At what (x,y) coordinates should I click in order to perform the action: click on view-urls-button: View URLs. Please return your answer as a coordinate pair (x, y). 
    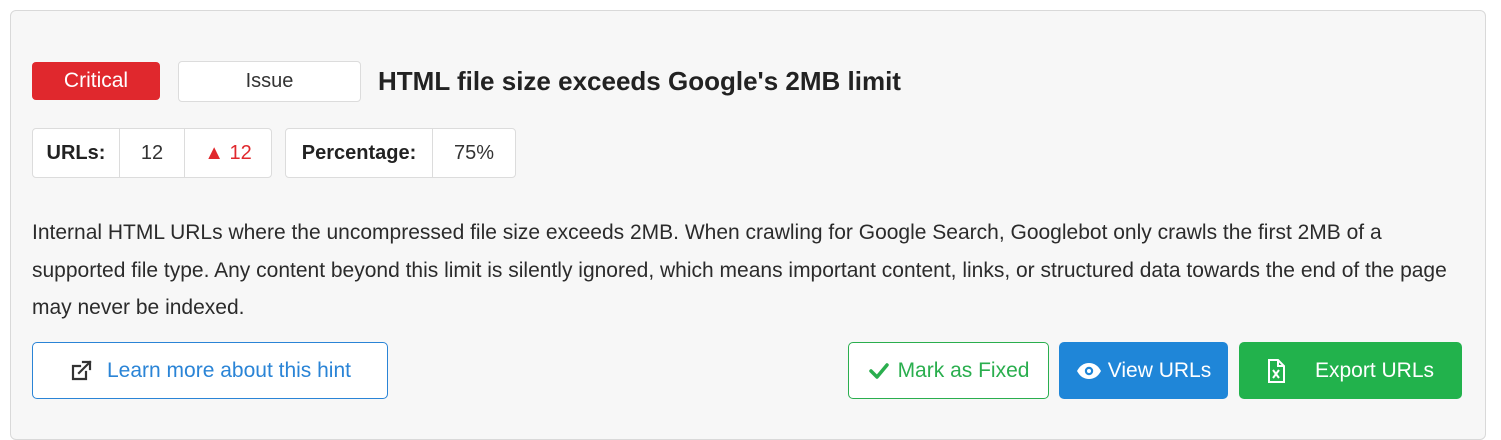
    Looking at the image, I should click on (1143, 370).